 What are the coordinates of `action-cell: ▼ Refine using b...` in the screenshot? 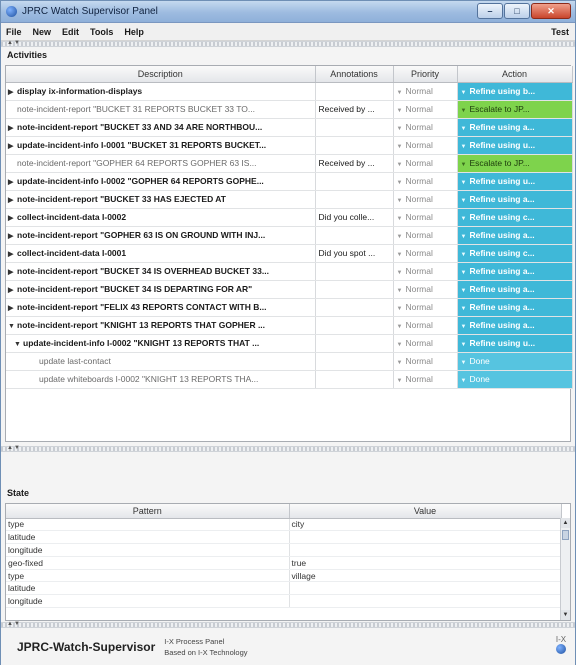 It's located at (515, 91).